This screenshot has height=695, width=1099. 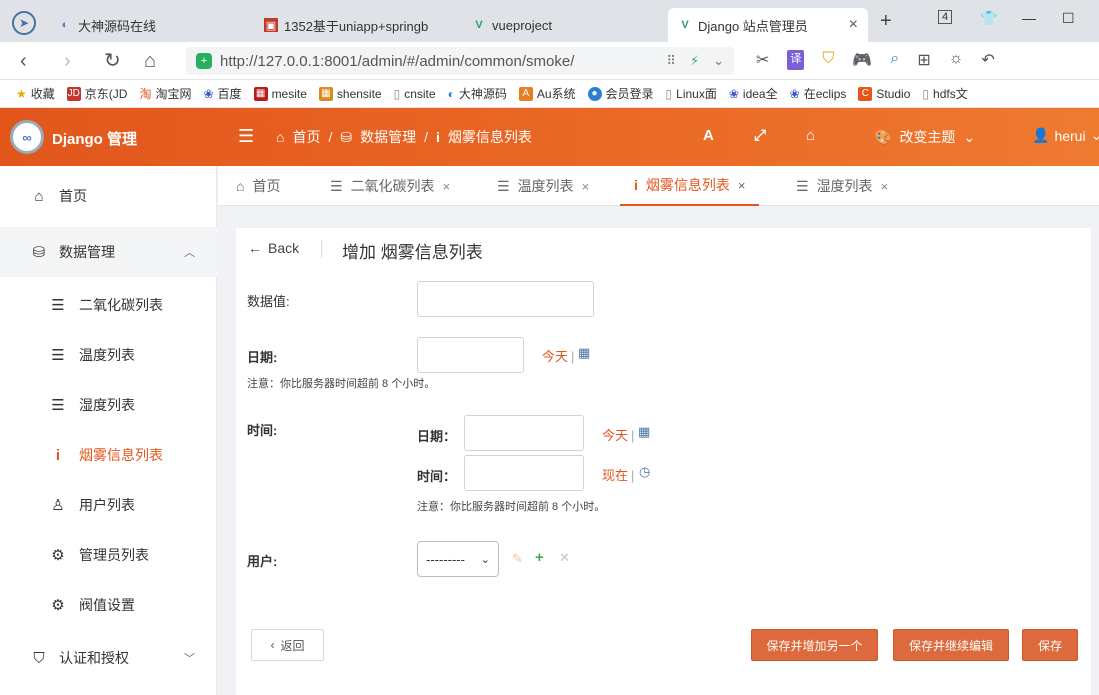 I want to click on edit-pencil-icon: ✎, so click(x=517, y=559).